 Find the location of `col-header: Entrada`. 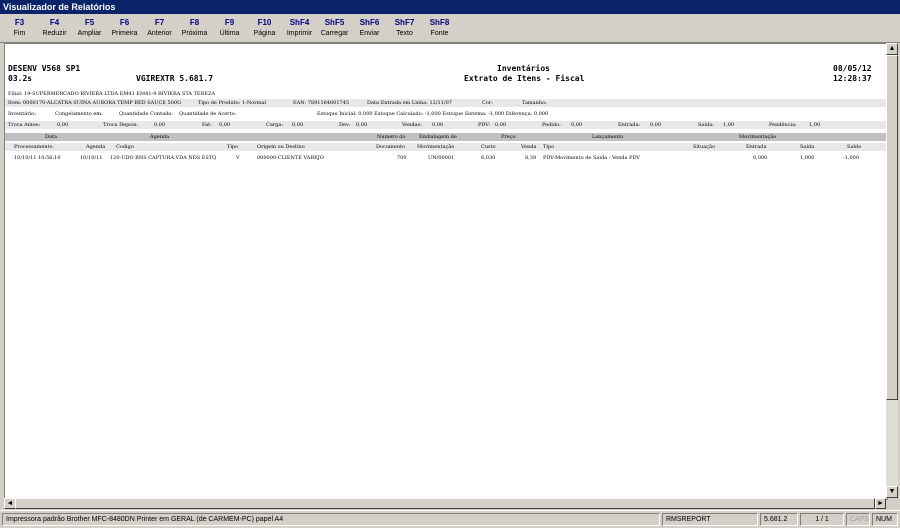

col-header: Entrada is located at coordinates (756, 147).